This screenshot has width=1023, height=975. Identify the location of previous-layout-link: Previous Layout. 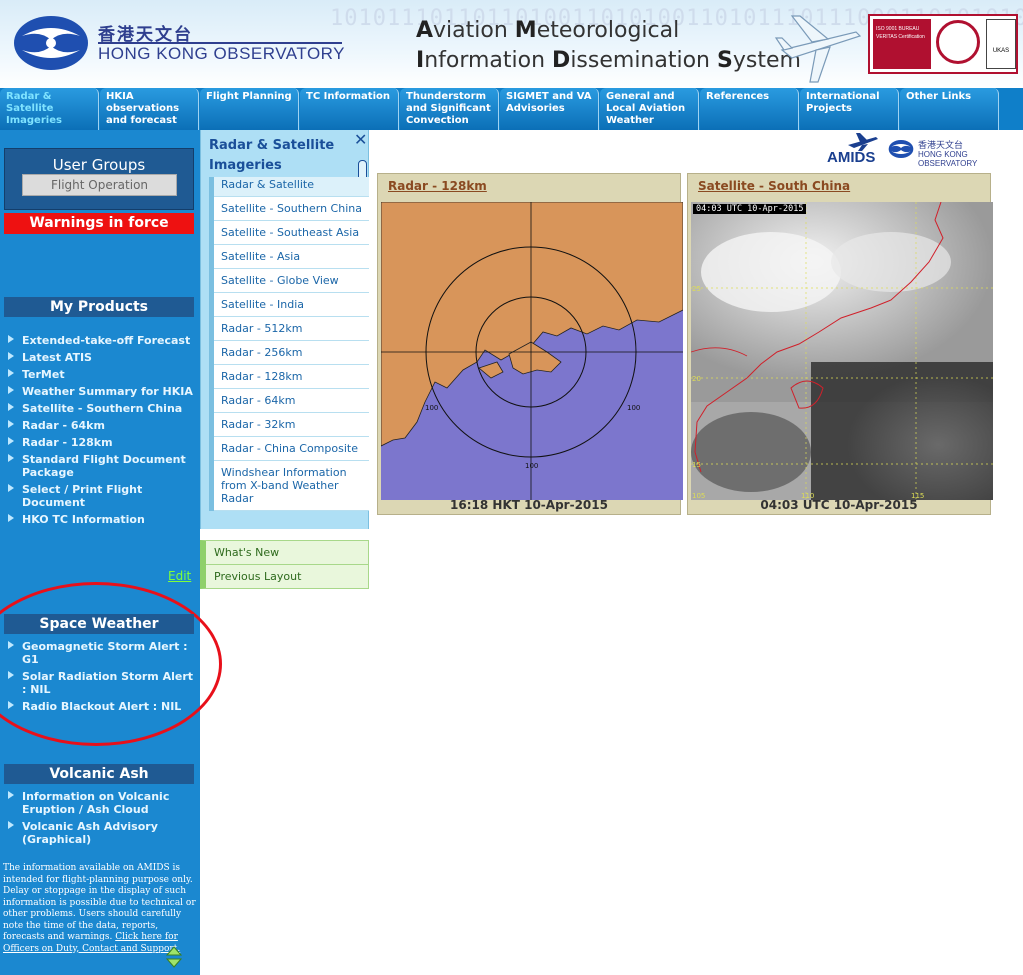
(287, 576).